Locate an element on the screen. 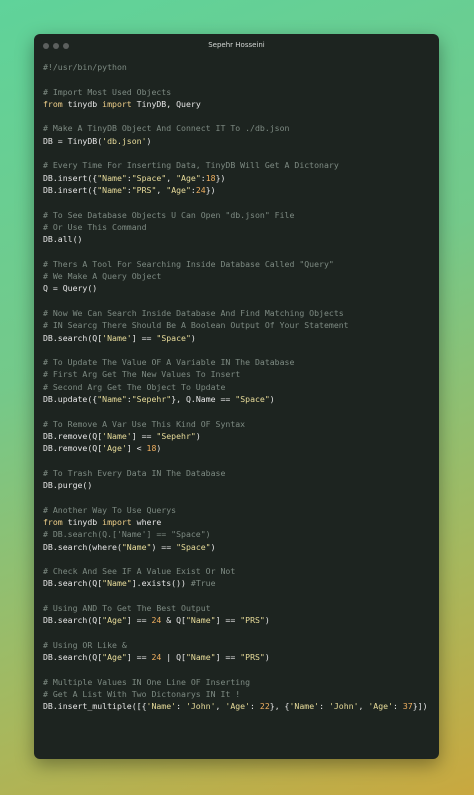 Image resolution: width=474 pixels, height=795 pixels. code-line: DB.all() is located at coordinates (239, 239).